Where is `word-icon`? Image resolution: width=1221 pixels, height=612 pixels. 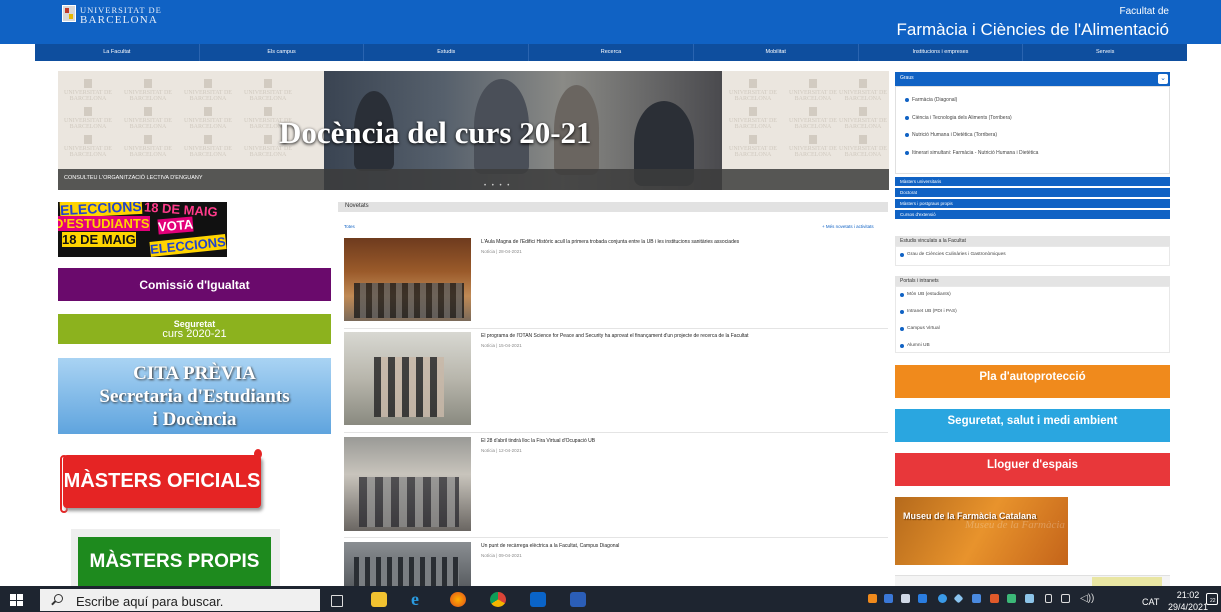 word-icon is located at coordinates (578, 599).